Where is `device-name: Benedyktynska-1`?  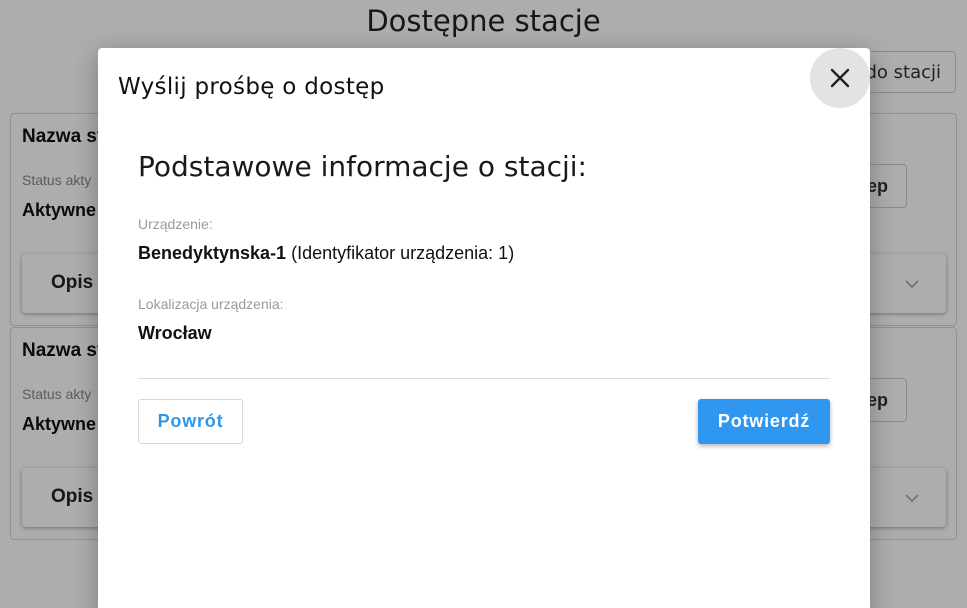
device-name: Benedyktynska-1 is located at coordinates (212, 253).